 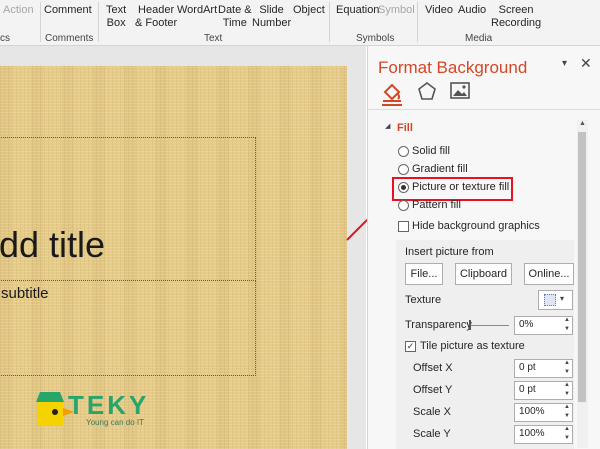 What do you see at coordinates (489, 325) in the screenshot?
I see `transparency-slider-track` at bounding box center [489, 325].